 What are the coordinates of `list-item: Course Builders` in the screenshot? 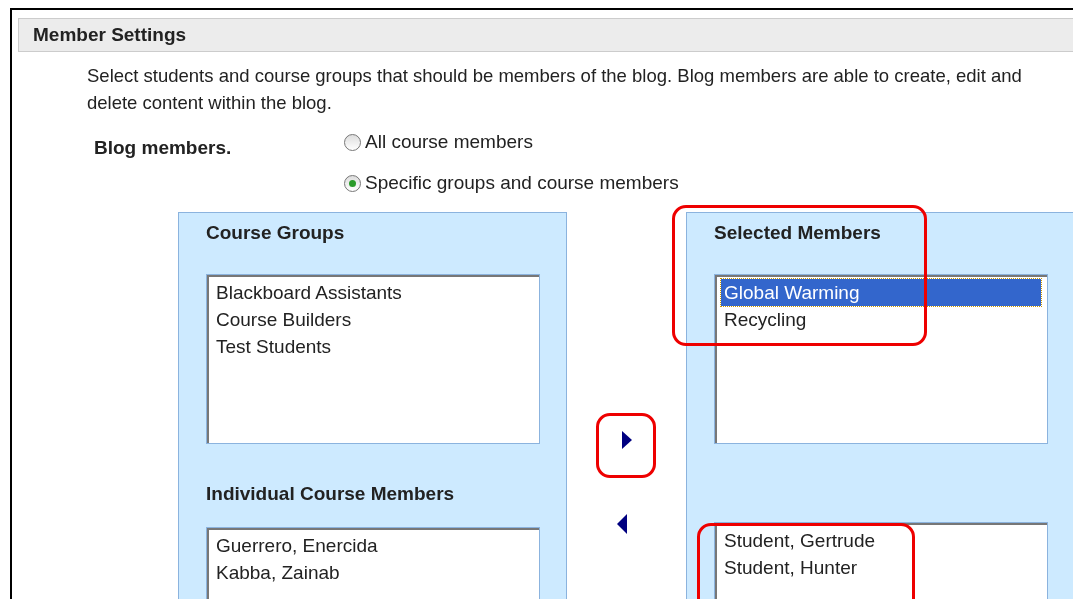 It's located at (373, 319).